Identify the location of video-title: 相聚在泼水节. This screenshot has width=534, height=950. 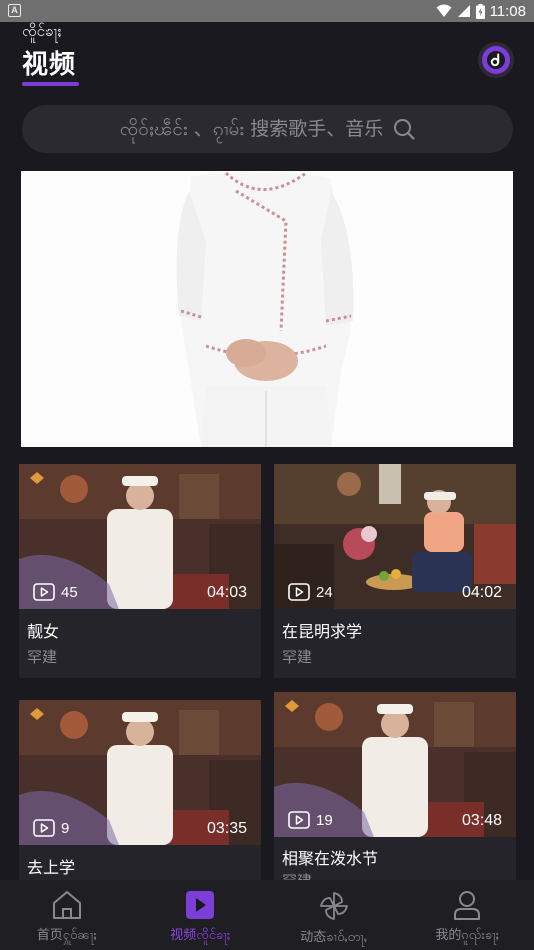
(330, 858).